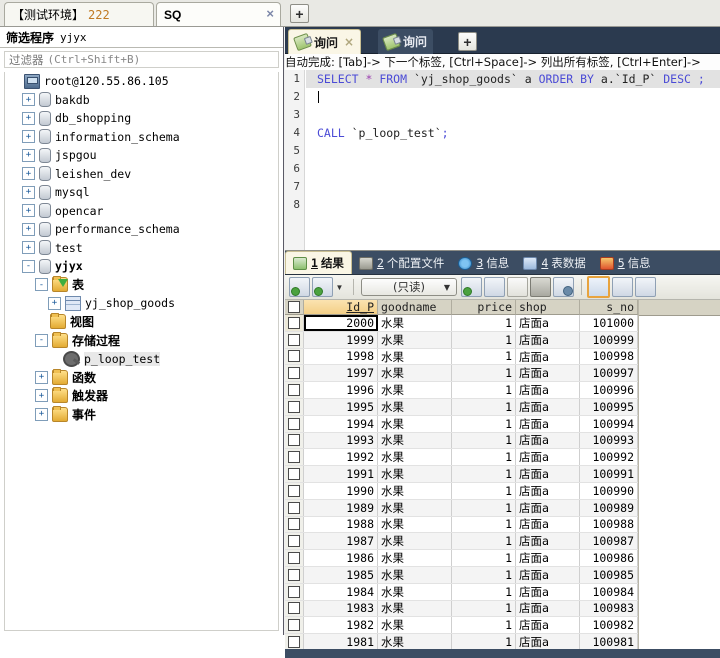  Describe the element at coordinates (341, 457) in the screenshot. I see `cell-id: 1992` at that location.